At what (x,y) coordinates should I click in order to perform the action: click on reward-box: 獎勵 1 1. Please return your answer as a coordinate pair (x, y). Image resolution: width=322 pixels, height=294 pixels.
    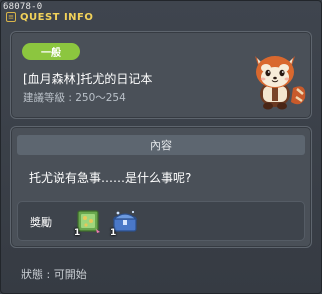
    Looking at the image, I should click on (161, 221).